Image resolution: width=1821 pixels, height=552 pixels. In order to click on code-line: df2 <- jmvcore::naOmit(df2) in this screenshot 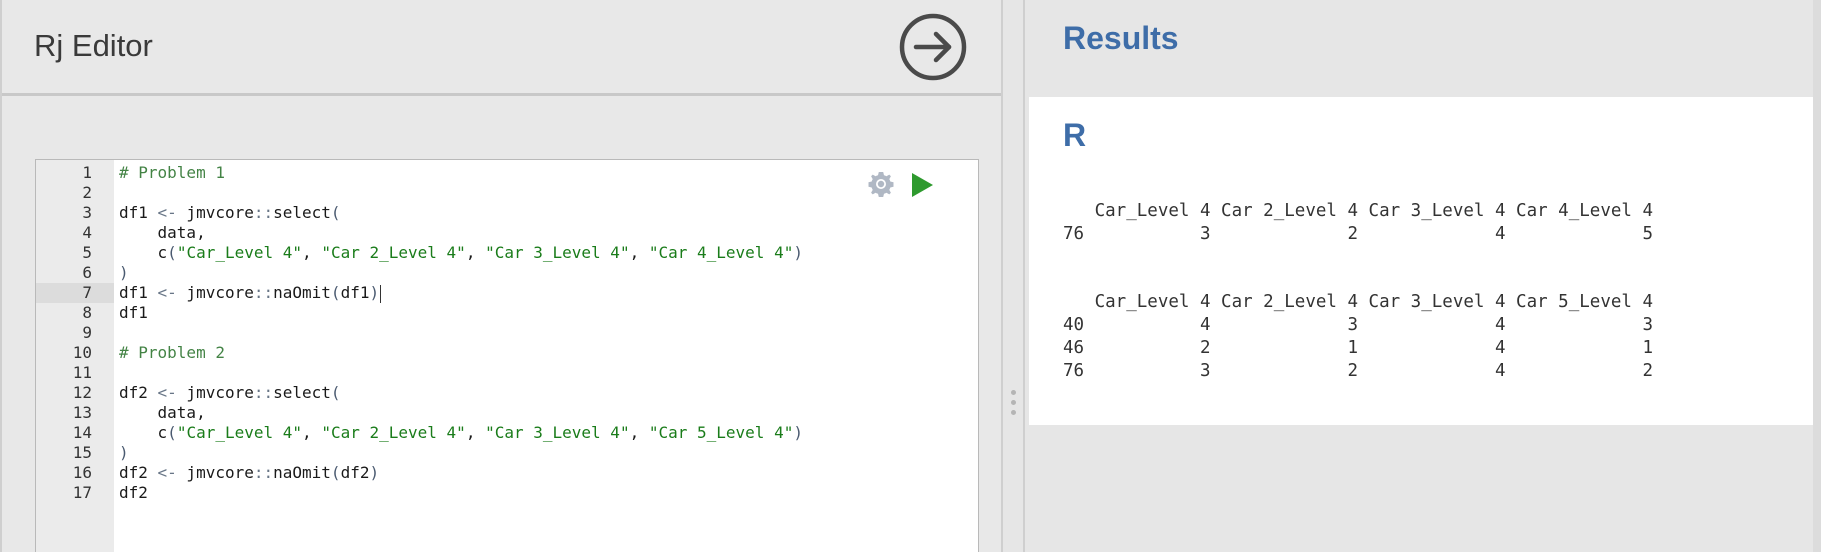, I will do `click(544, 473)`.